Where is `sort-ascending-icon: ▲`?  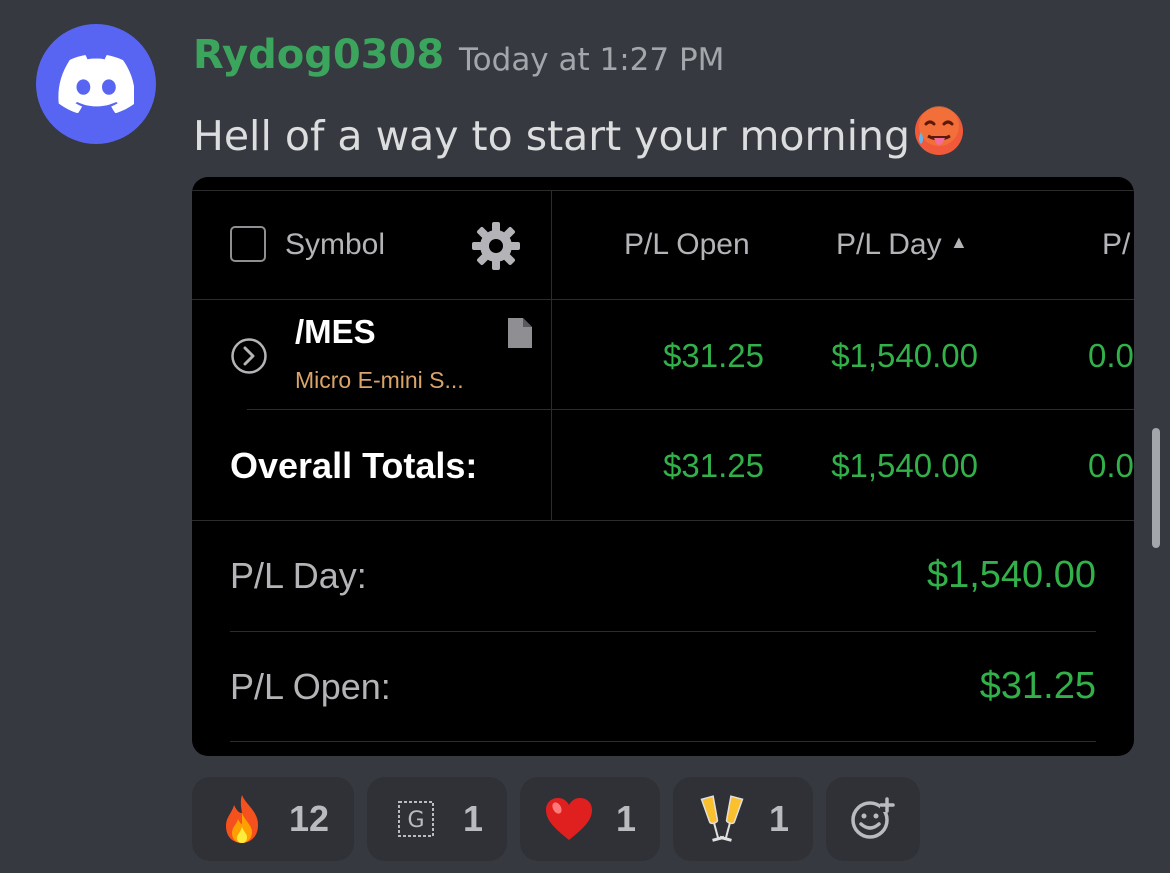
sort-ascending-icon: ▲ is located at coordinates (958, 242).